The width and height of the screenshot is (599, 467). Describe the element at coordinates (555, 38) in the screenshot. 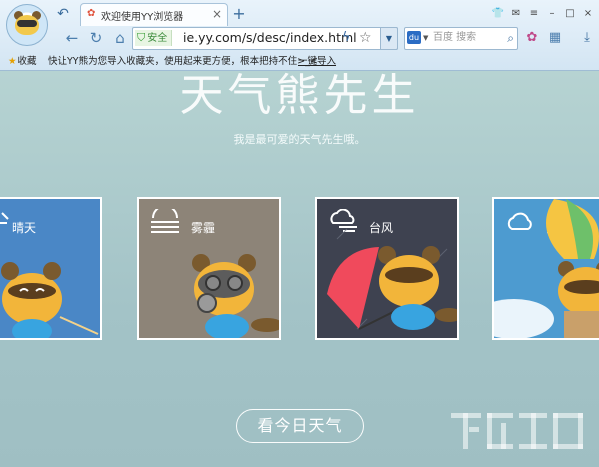

I see `gamepad-icon: ▦` at that location.